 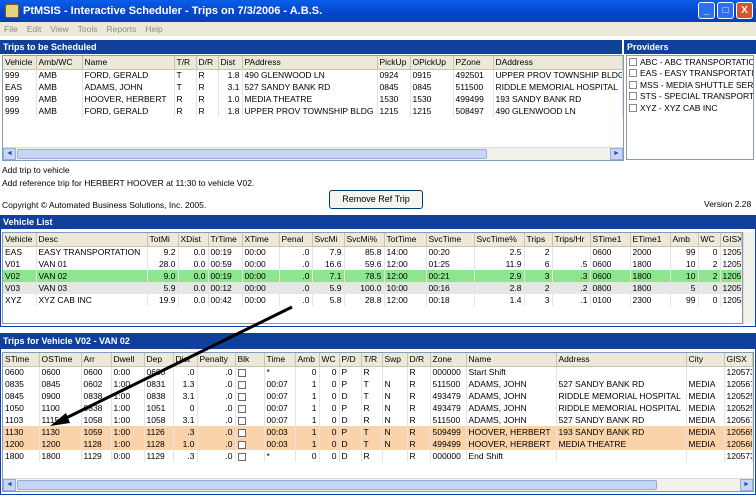 I want to click on column-header: DAddress, so click(x=558, y=63).